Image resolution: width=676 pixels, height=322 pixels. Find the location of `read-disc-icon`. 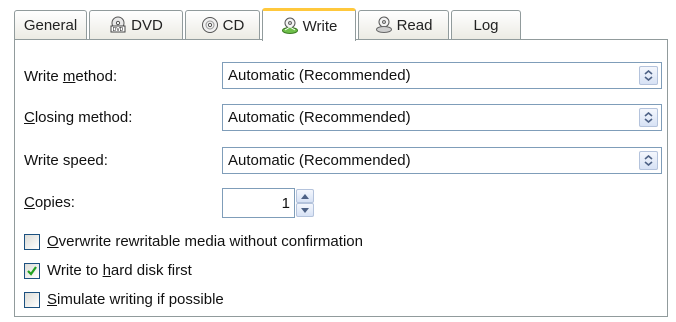

read-disc-icon is located at coordinates (384, 25).